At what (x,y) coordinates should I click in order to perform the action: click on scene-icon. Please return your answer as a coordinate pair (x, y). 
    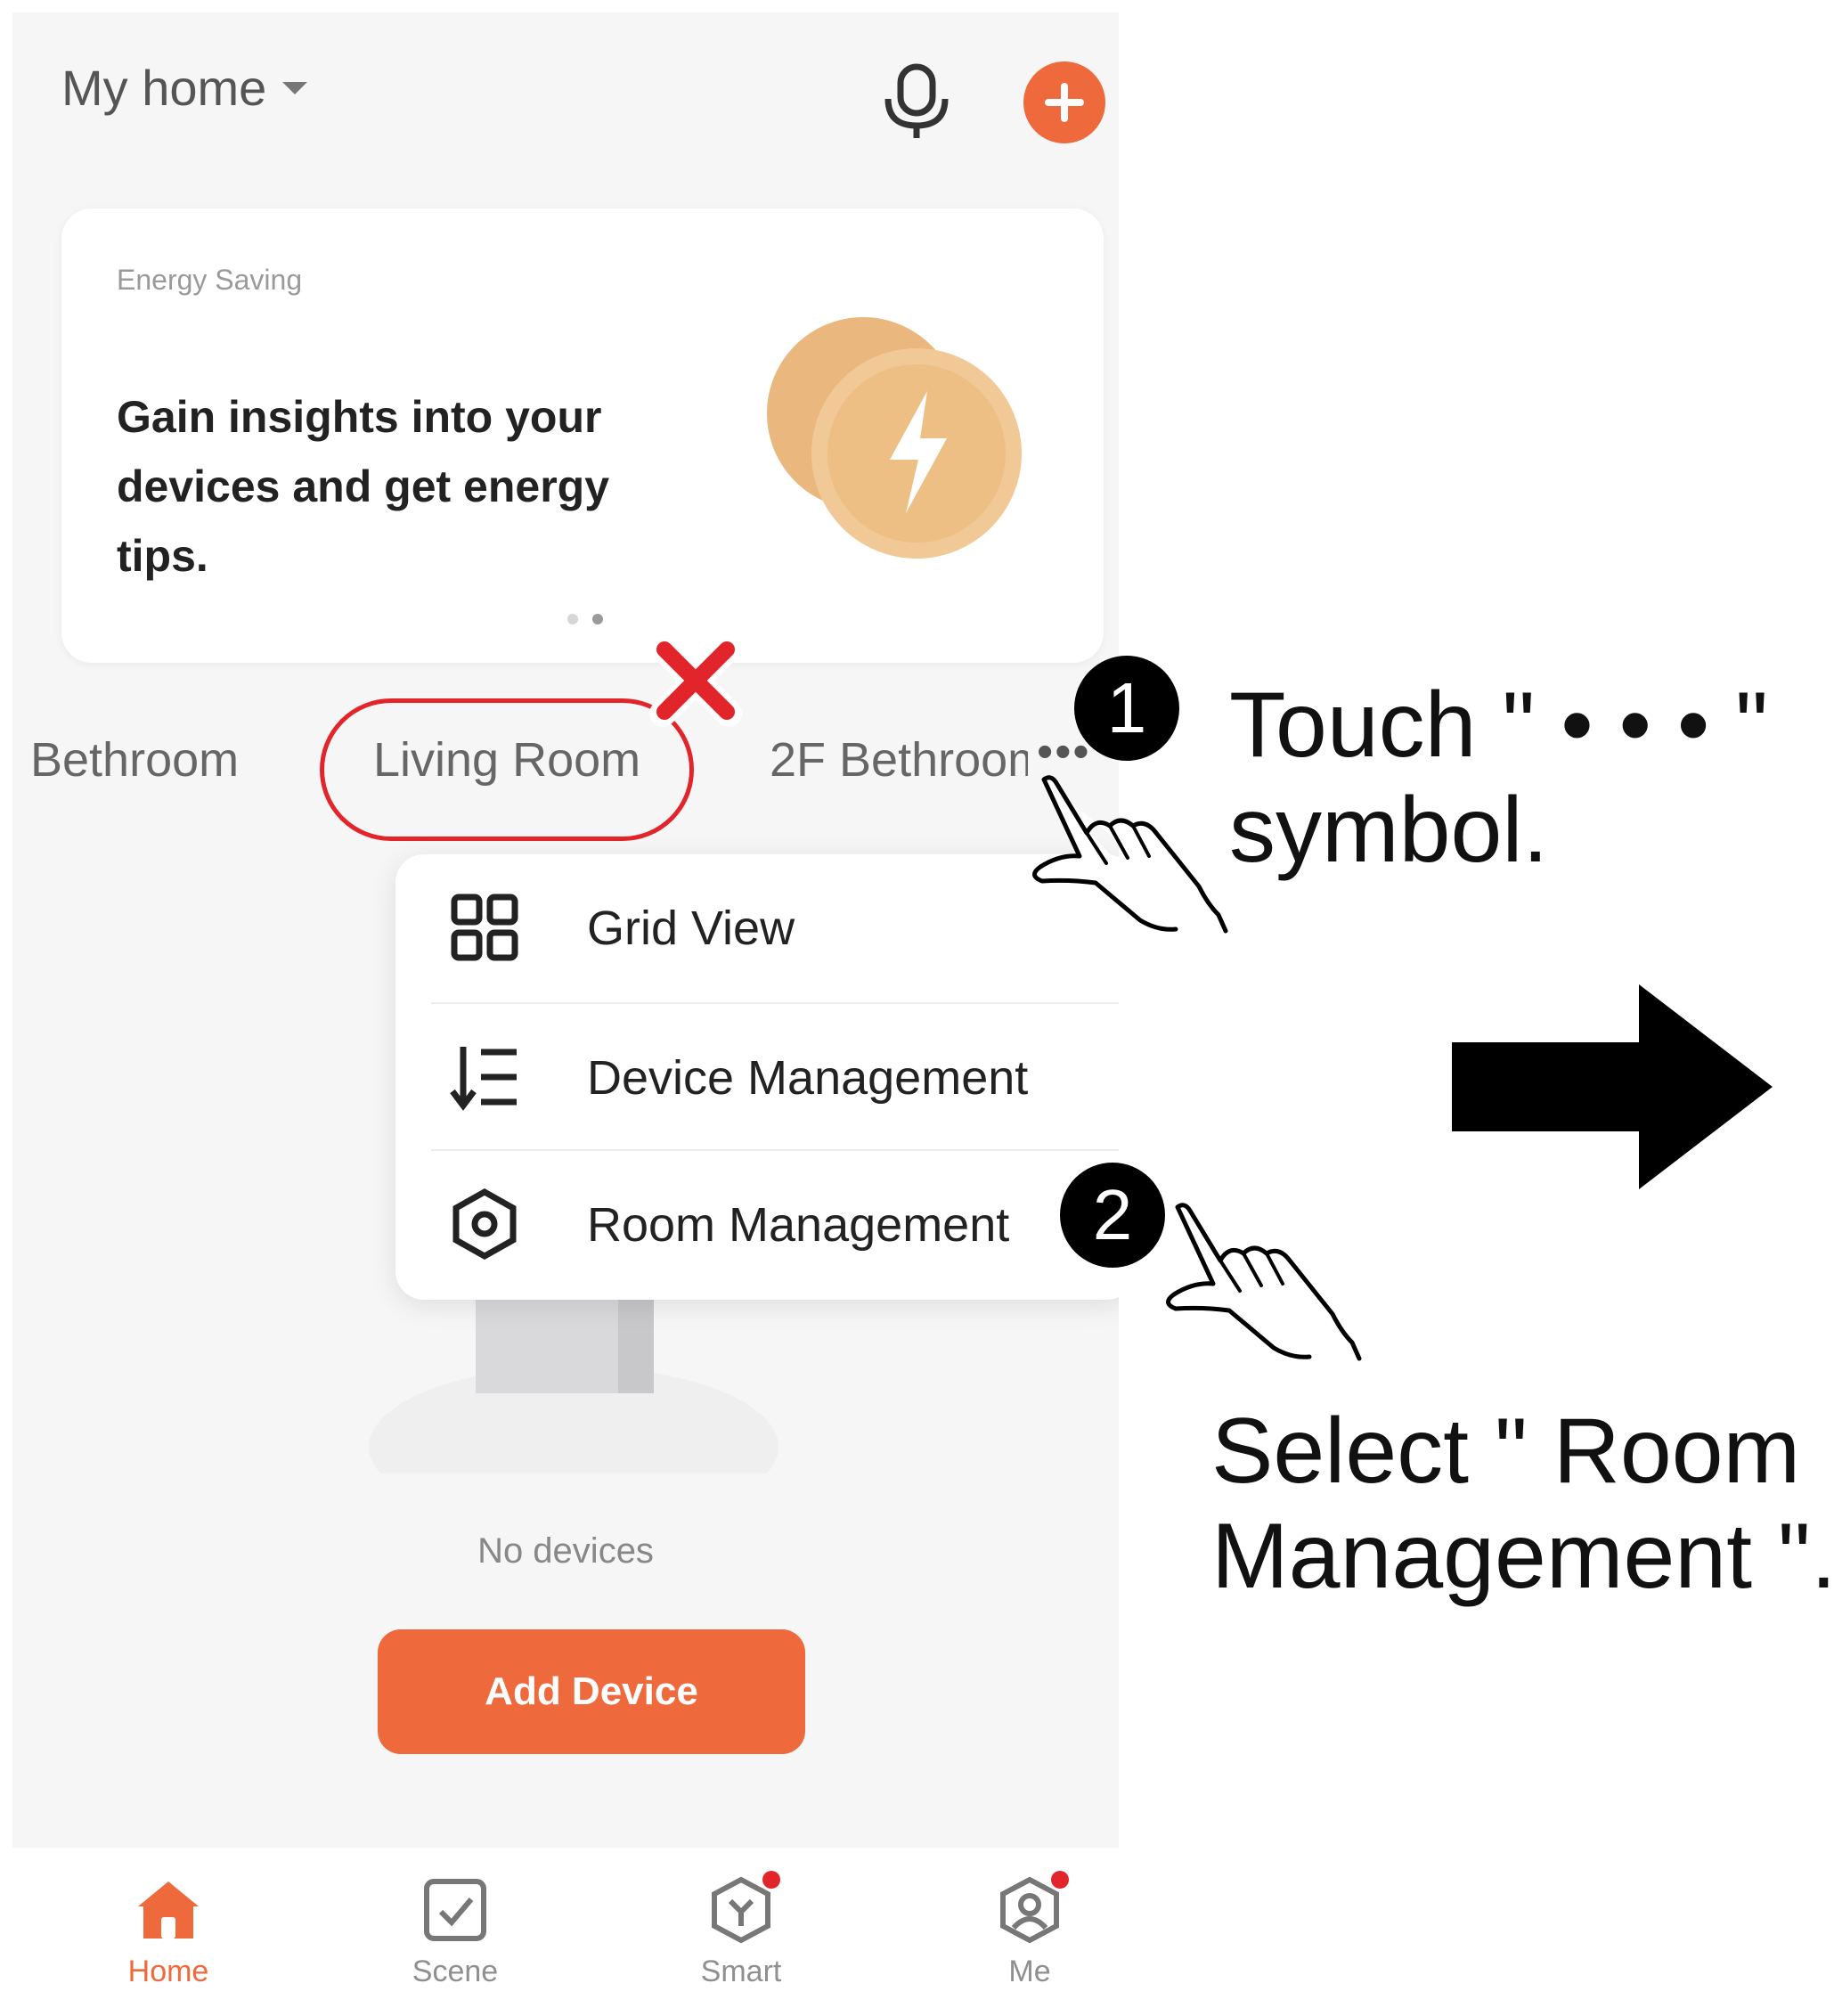
    Looking at the image, I should click on (455, 1910).